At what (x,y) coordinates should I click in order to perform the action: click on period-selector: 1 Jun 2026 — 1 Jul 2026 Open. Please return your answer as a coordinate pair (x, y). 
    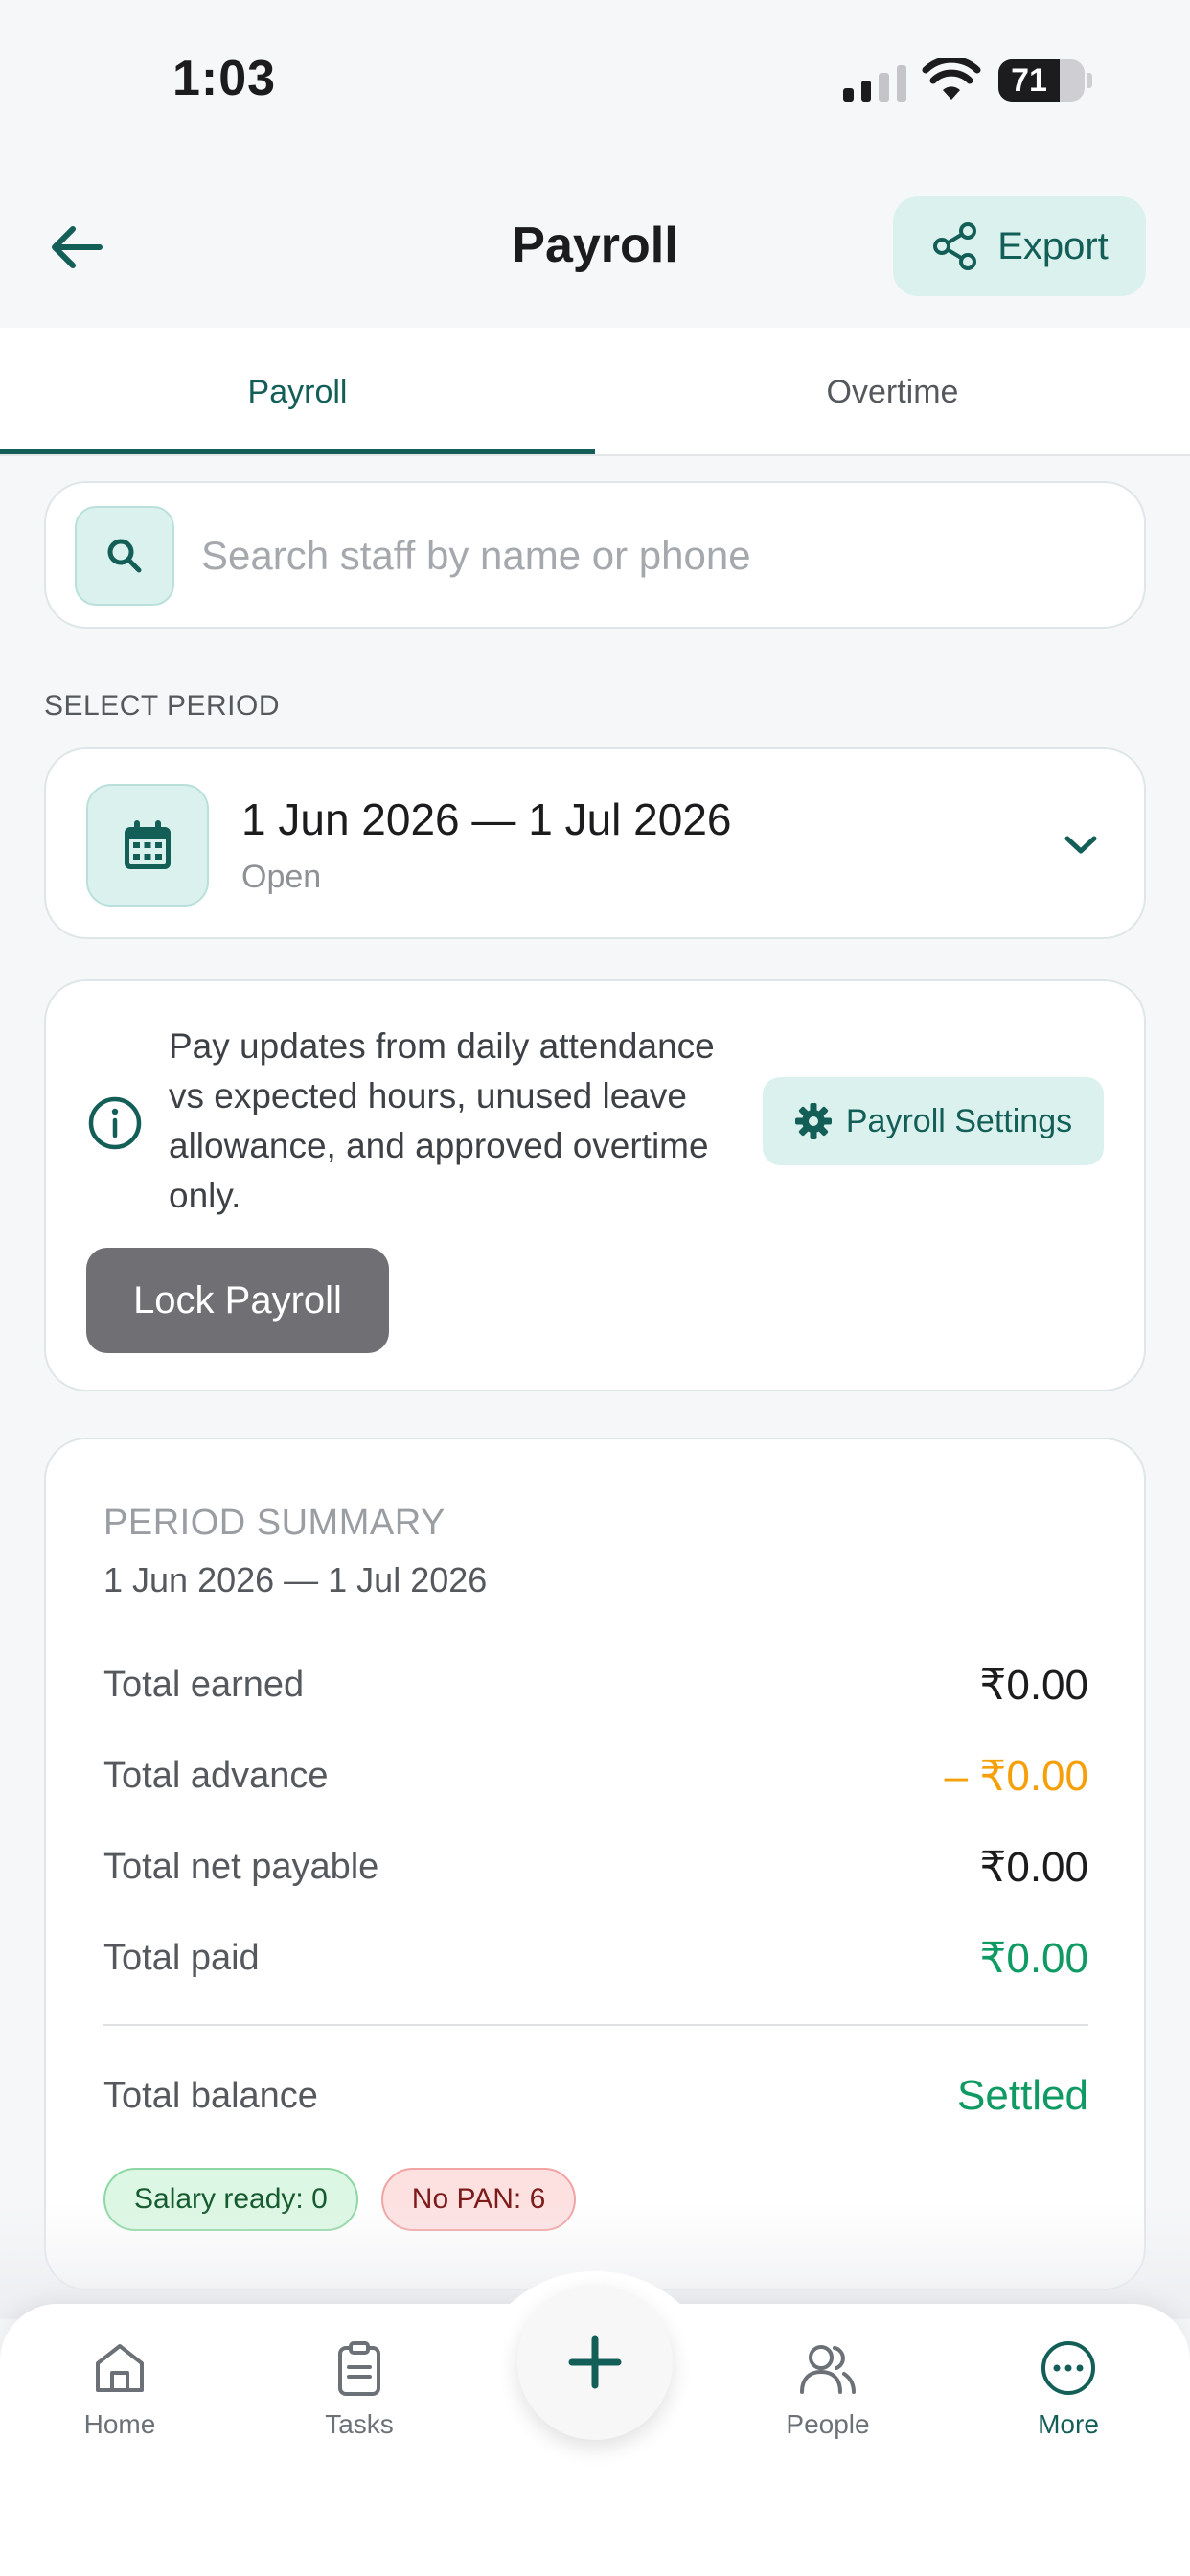
    Looking at the image, I should click on (595, 843).